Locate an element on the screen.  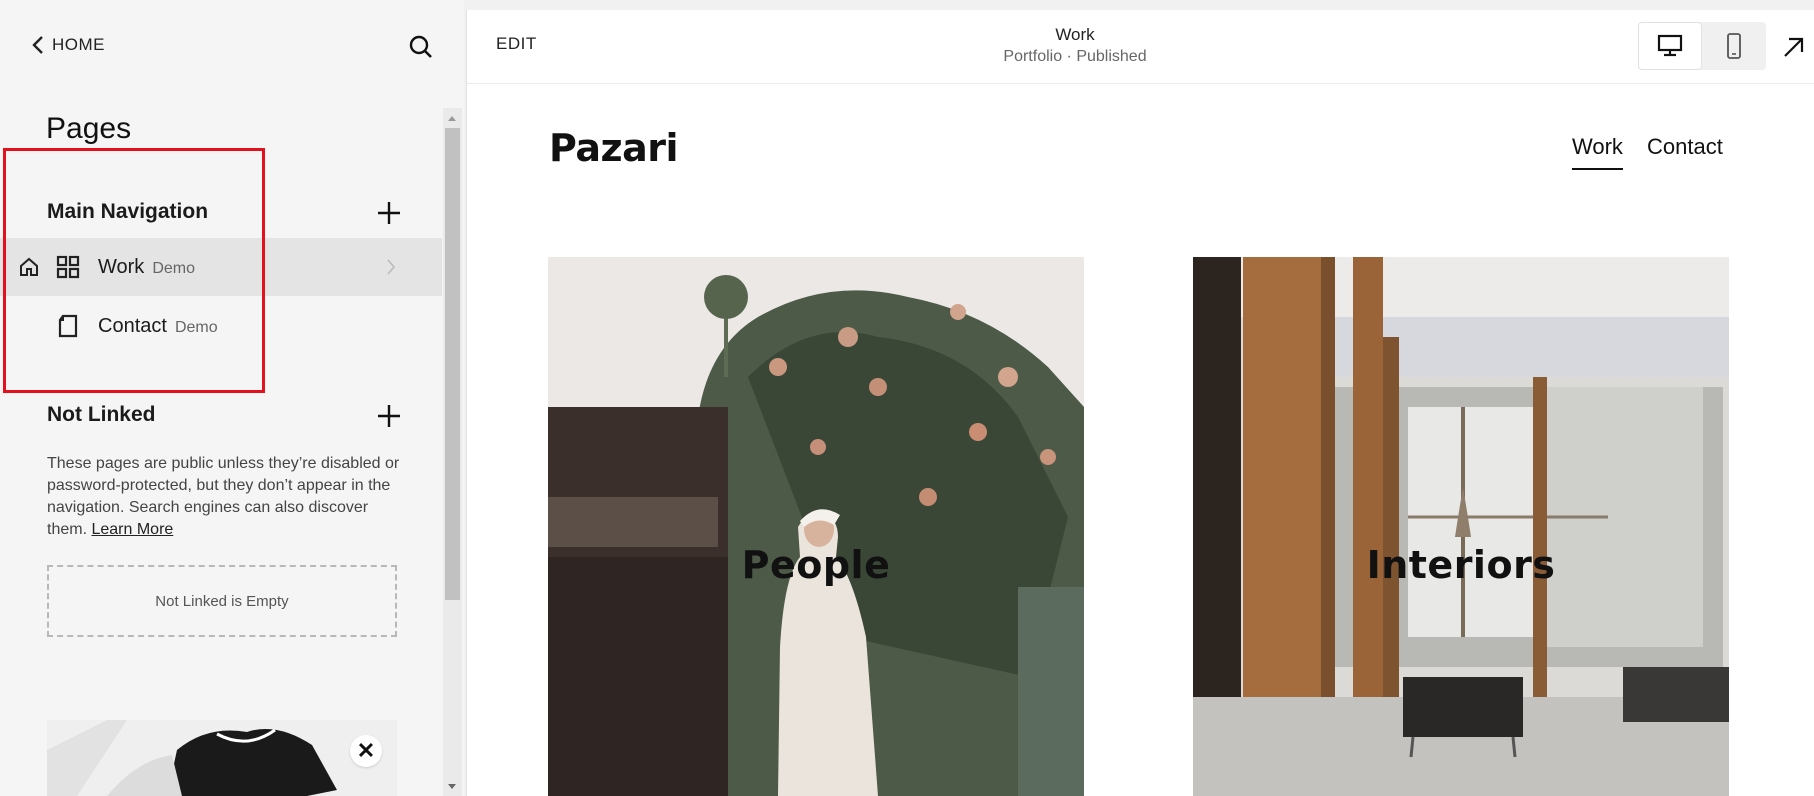
add-page-main-nav-button is located at coordinates (389, 213).